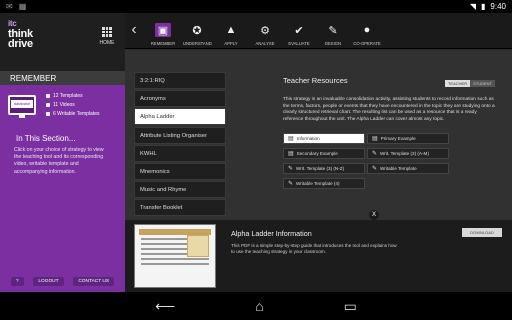  I want to click on list-item: Acronyms, so click(180, 99).